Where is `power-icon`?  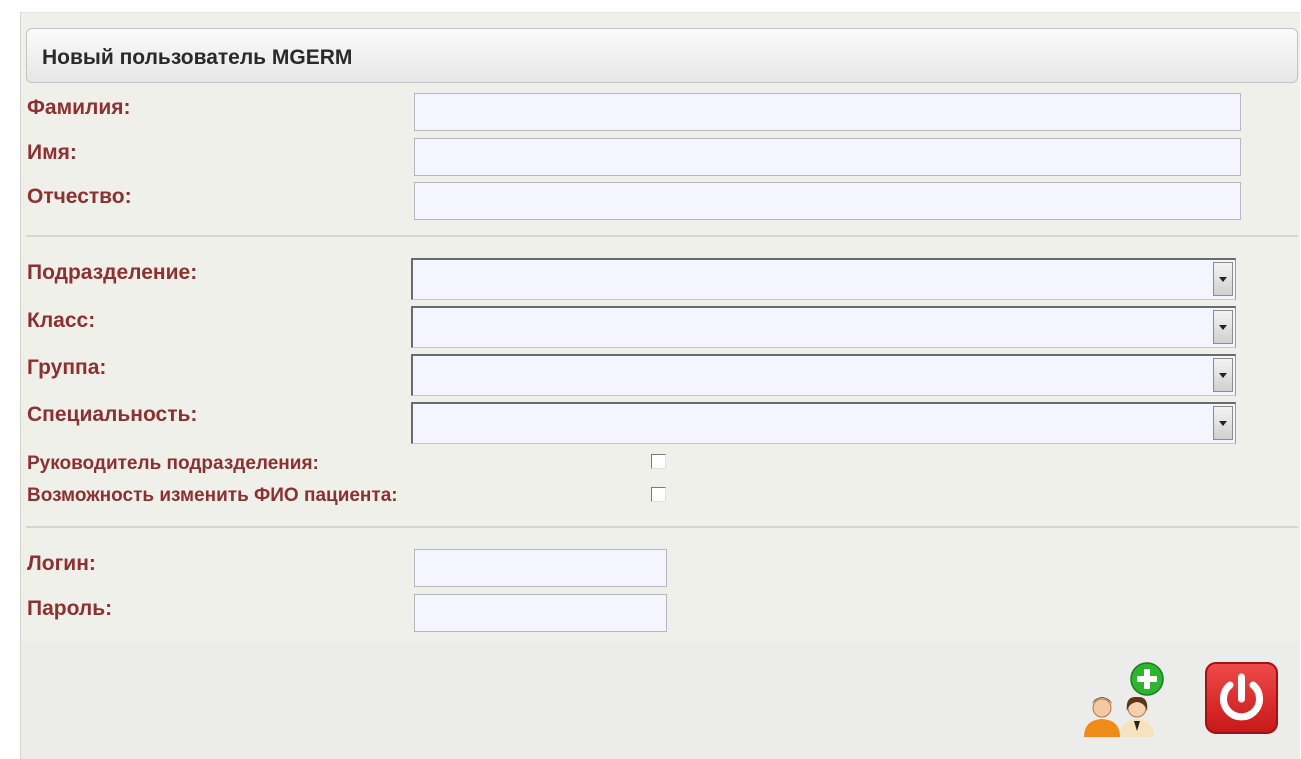
power-icon is located at coordinates (1241, 698).